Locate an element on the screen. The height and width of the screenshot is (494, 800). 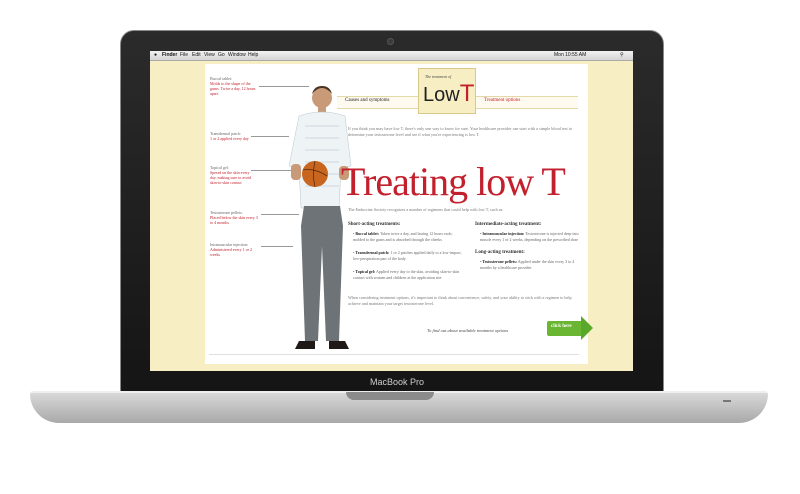
callout-detail: Administered every 1 or 2 weeks is located at coordinates (231, 252).